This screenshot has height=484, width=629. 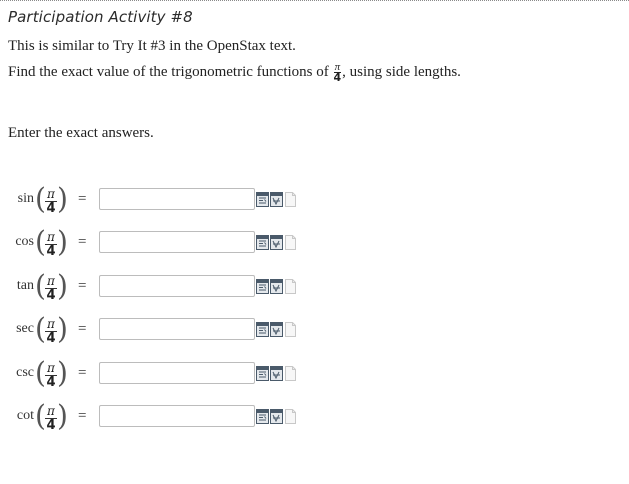 I want to click on function-name: cos, so click(x=24, y=242).